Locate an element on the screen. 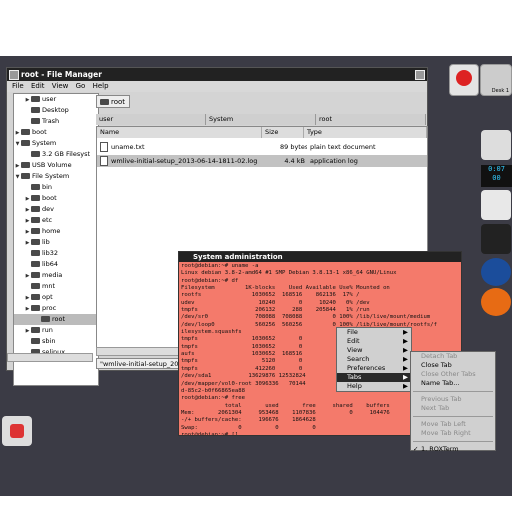  file-list-header: Name Size Type is located at coordinates (262, 132).